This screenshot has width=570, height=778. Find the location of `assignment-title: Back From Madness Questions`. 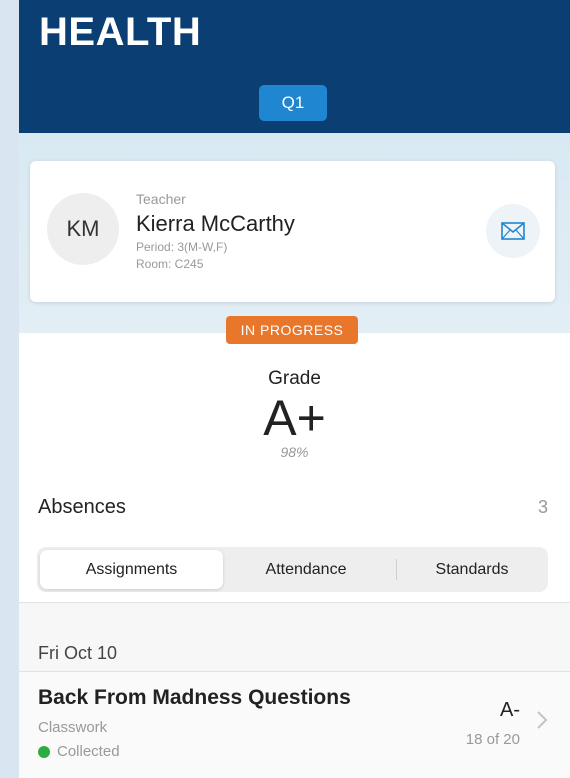

assignment-title: Back From Madness Questions is located at coordinates (194, 697).